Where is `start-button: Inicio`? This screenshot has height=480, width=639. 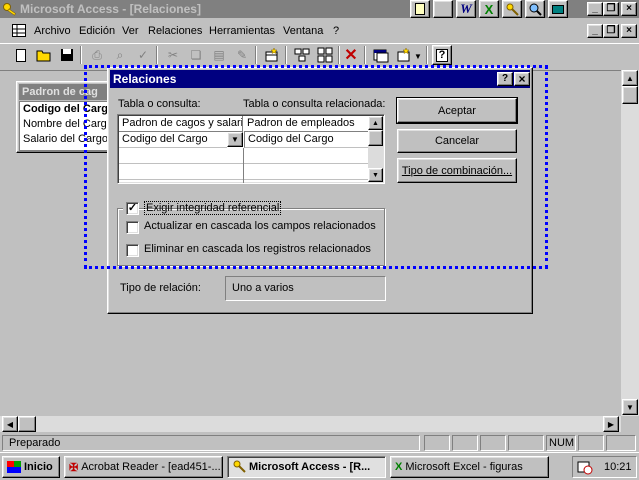 start-button: Inicio is located at coordinates (31, 467).